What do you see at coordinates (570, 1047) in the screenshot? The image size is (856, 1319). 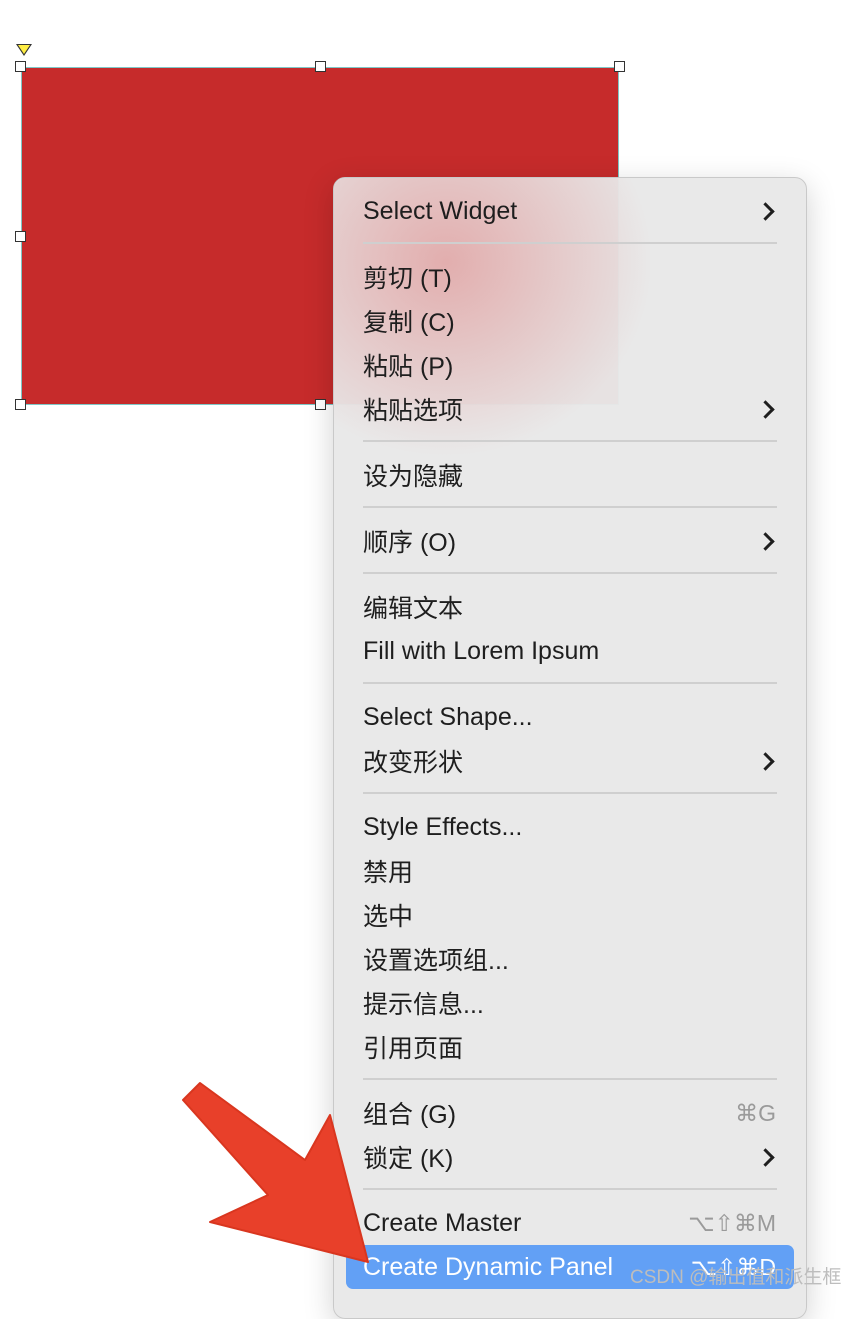 I see `menu-item-reference-page: 引用页面` at bounding box center [570, 1047].